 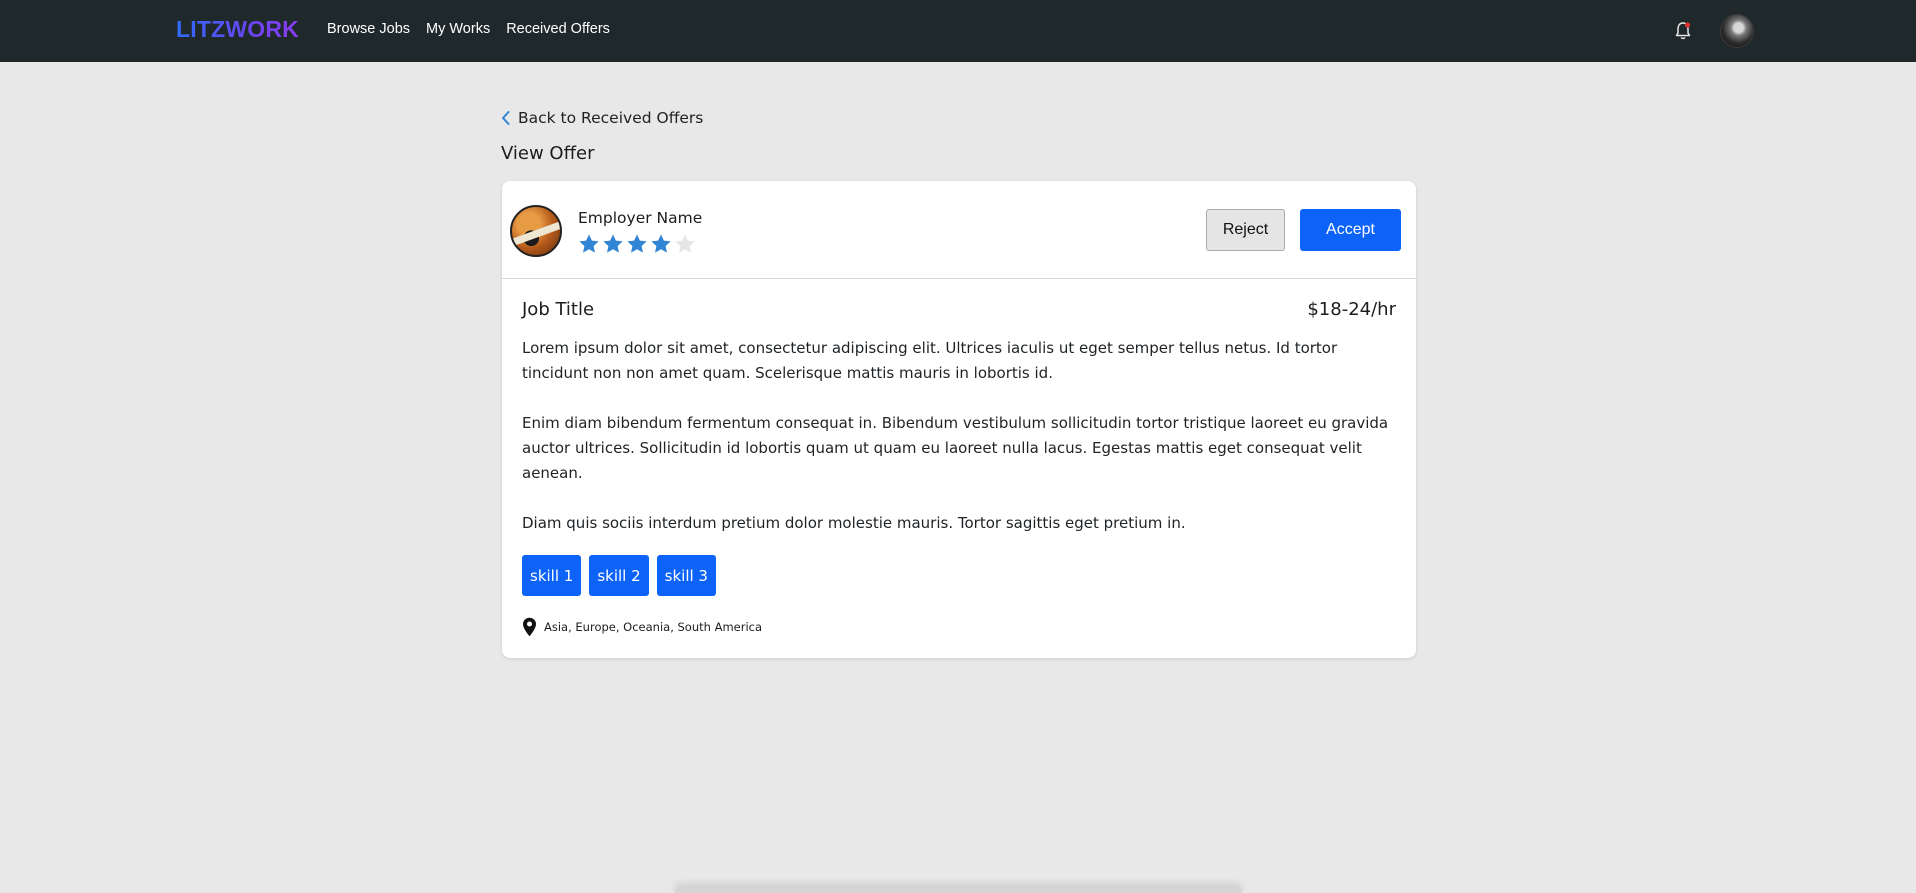 I want to click on brand-logo: LITZWORK, so click(x=237, y=29).